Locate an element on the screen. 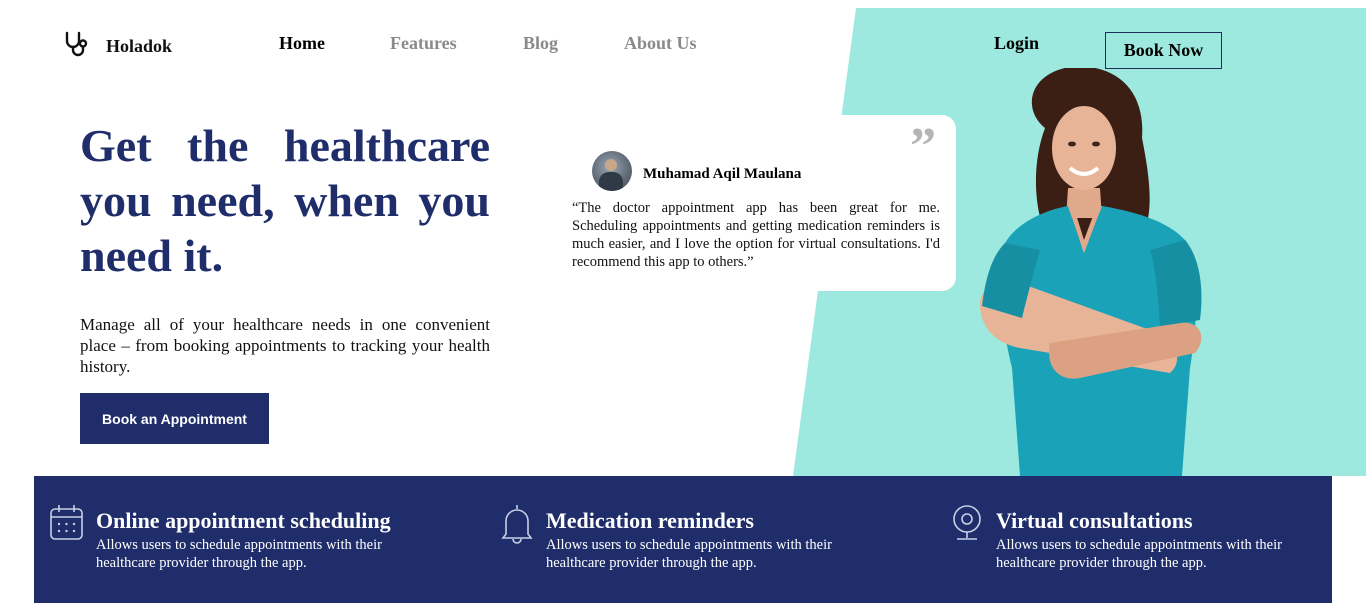 This screenshot has width=1366, height=616. login-link: Login is located at coordinates (1016, 43).